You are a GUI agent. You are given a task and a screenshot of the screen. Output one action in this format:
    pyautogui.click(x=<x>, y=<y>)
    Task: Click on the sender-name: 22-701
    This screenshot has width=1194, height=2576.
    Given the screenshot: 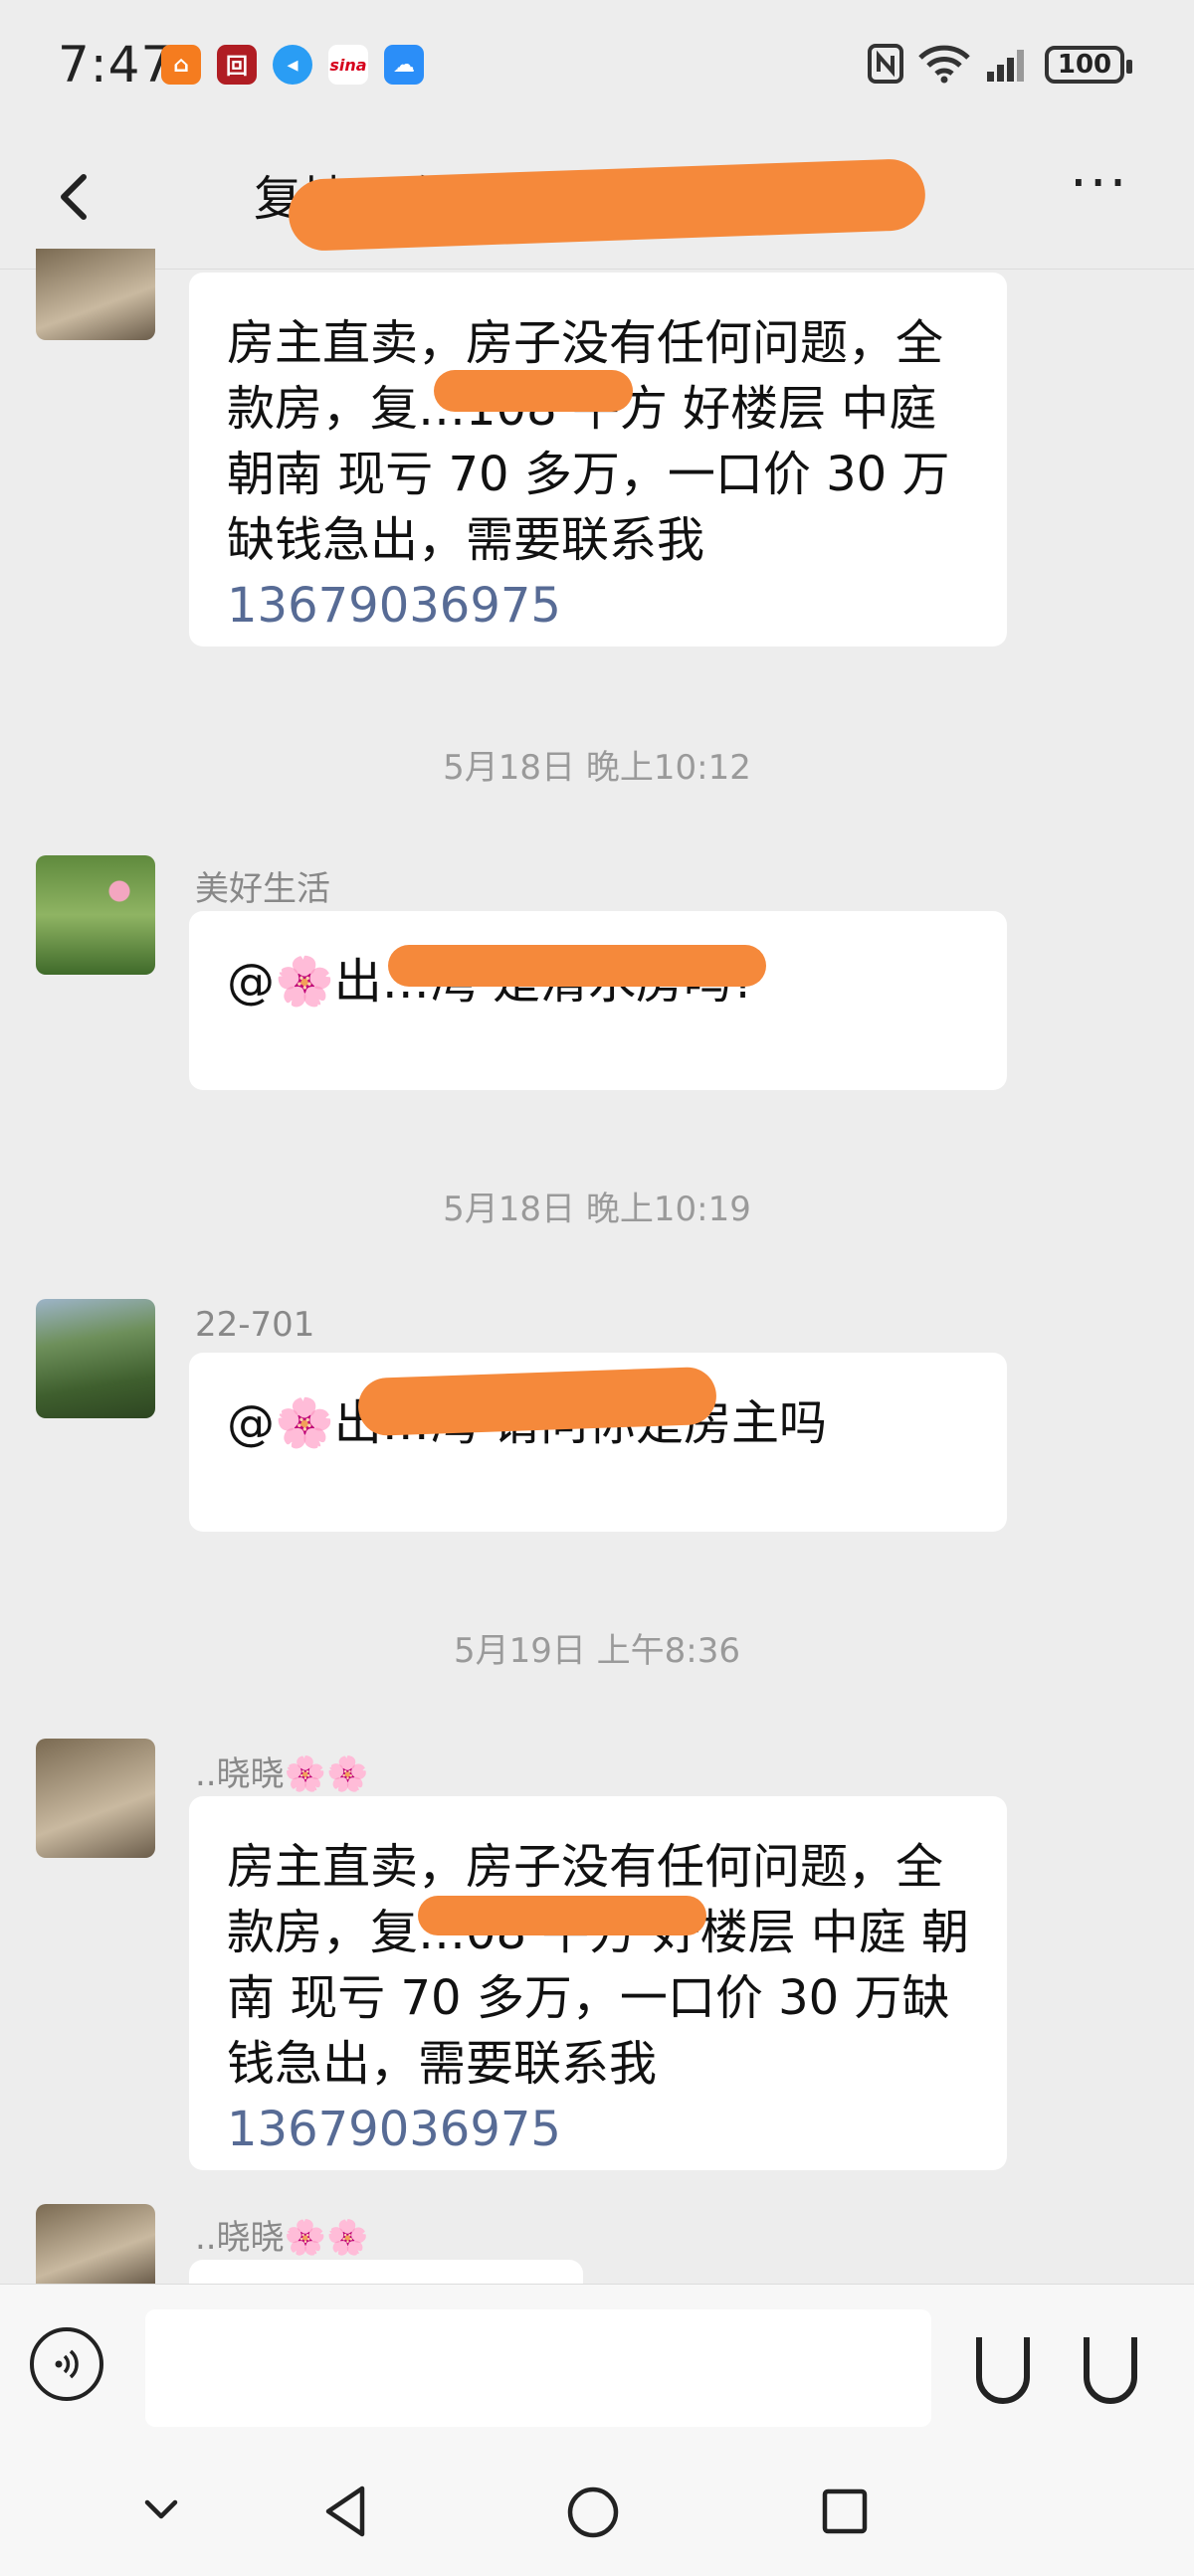 What is the action you would take?
    pyautogui.click(x=255, y=1325)
    